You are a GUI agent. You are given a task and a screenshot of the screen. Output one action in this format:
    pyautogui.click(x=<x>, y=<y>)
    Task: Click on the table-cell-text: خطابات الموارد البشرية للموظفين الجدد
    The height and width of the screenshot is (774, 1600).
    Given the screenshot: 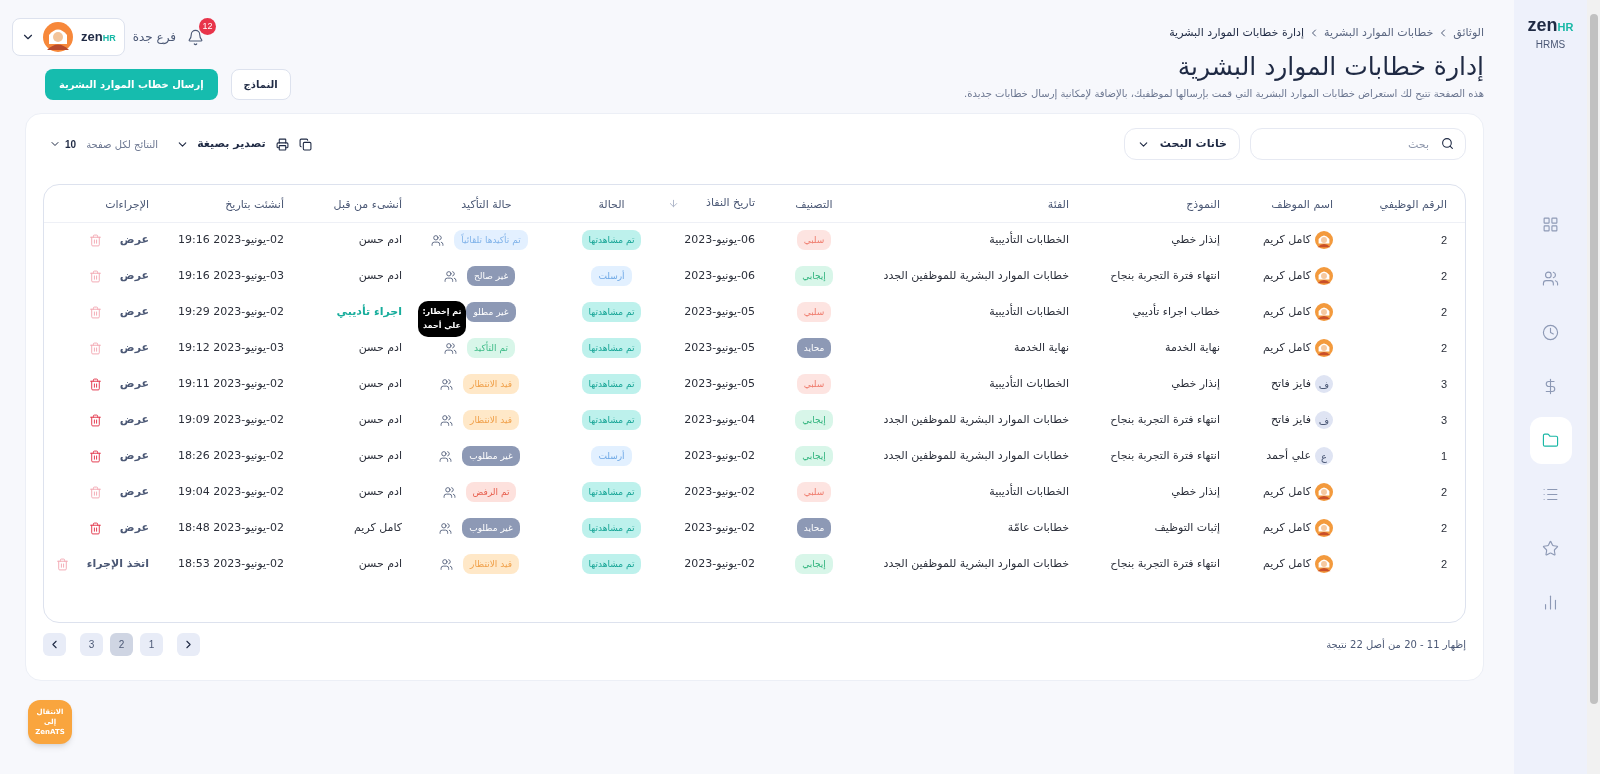 What is the action you would take?
    pyautogui.click(x=976, y=275)
    